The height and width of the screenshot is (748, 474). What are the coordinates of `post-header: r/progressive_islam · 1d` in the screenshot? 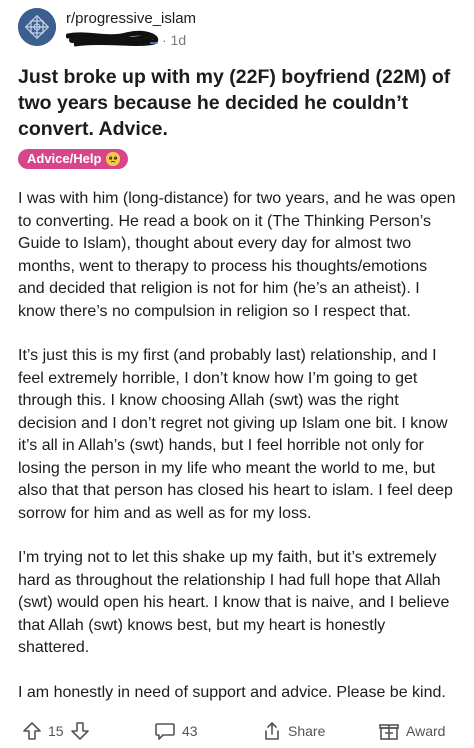 It's located at (238, 30).